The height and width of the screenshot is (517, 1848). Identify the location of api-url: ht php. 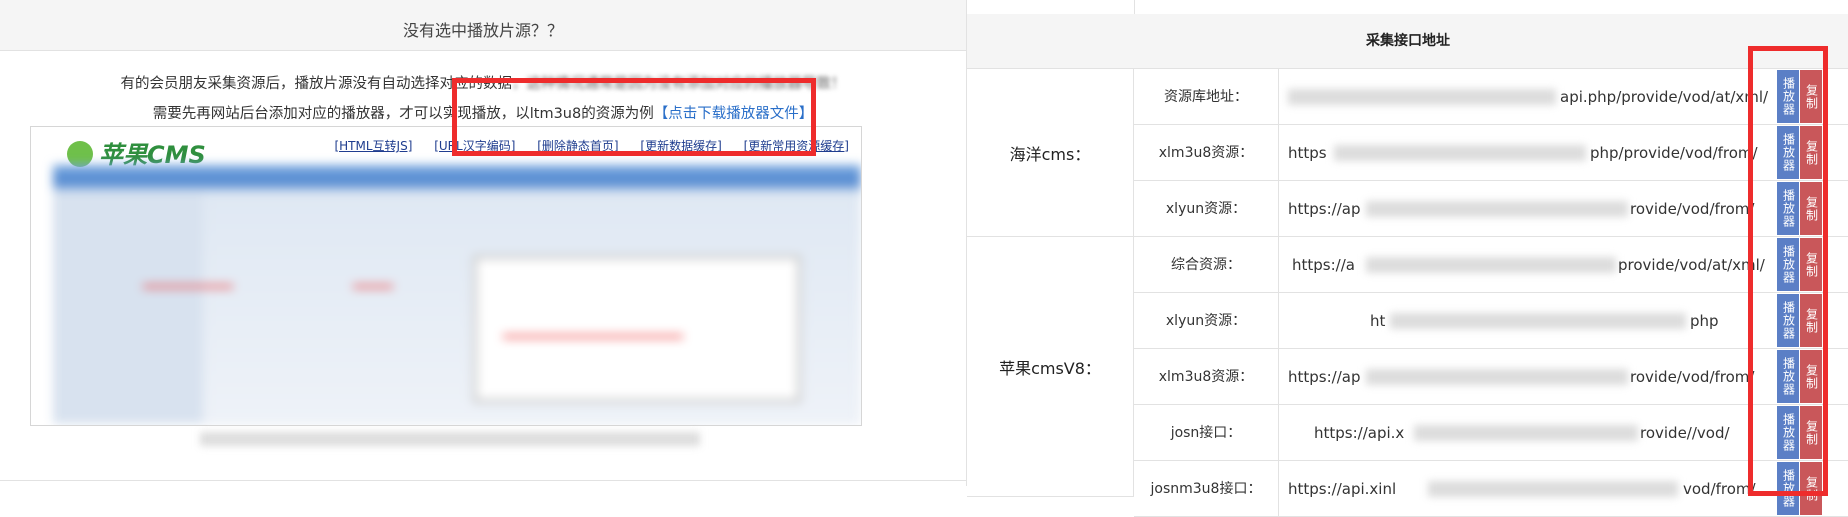
(1544, 321).